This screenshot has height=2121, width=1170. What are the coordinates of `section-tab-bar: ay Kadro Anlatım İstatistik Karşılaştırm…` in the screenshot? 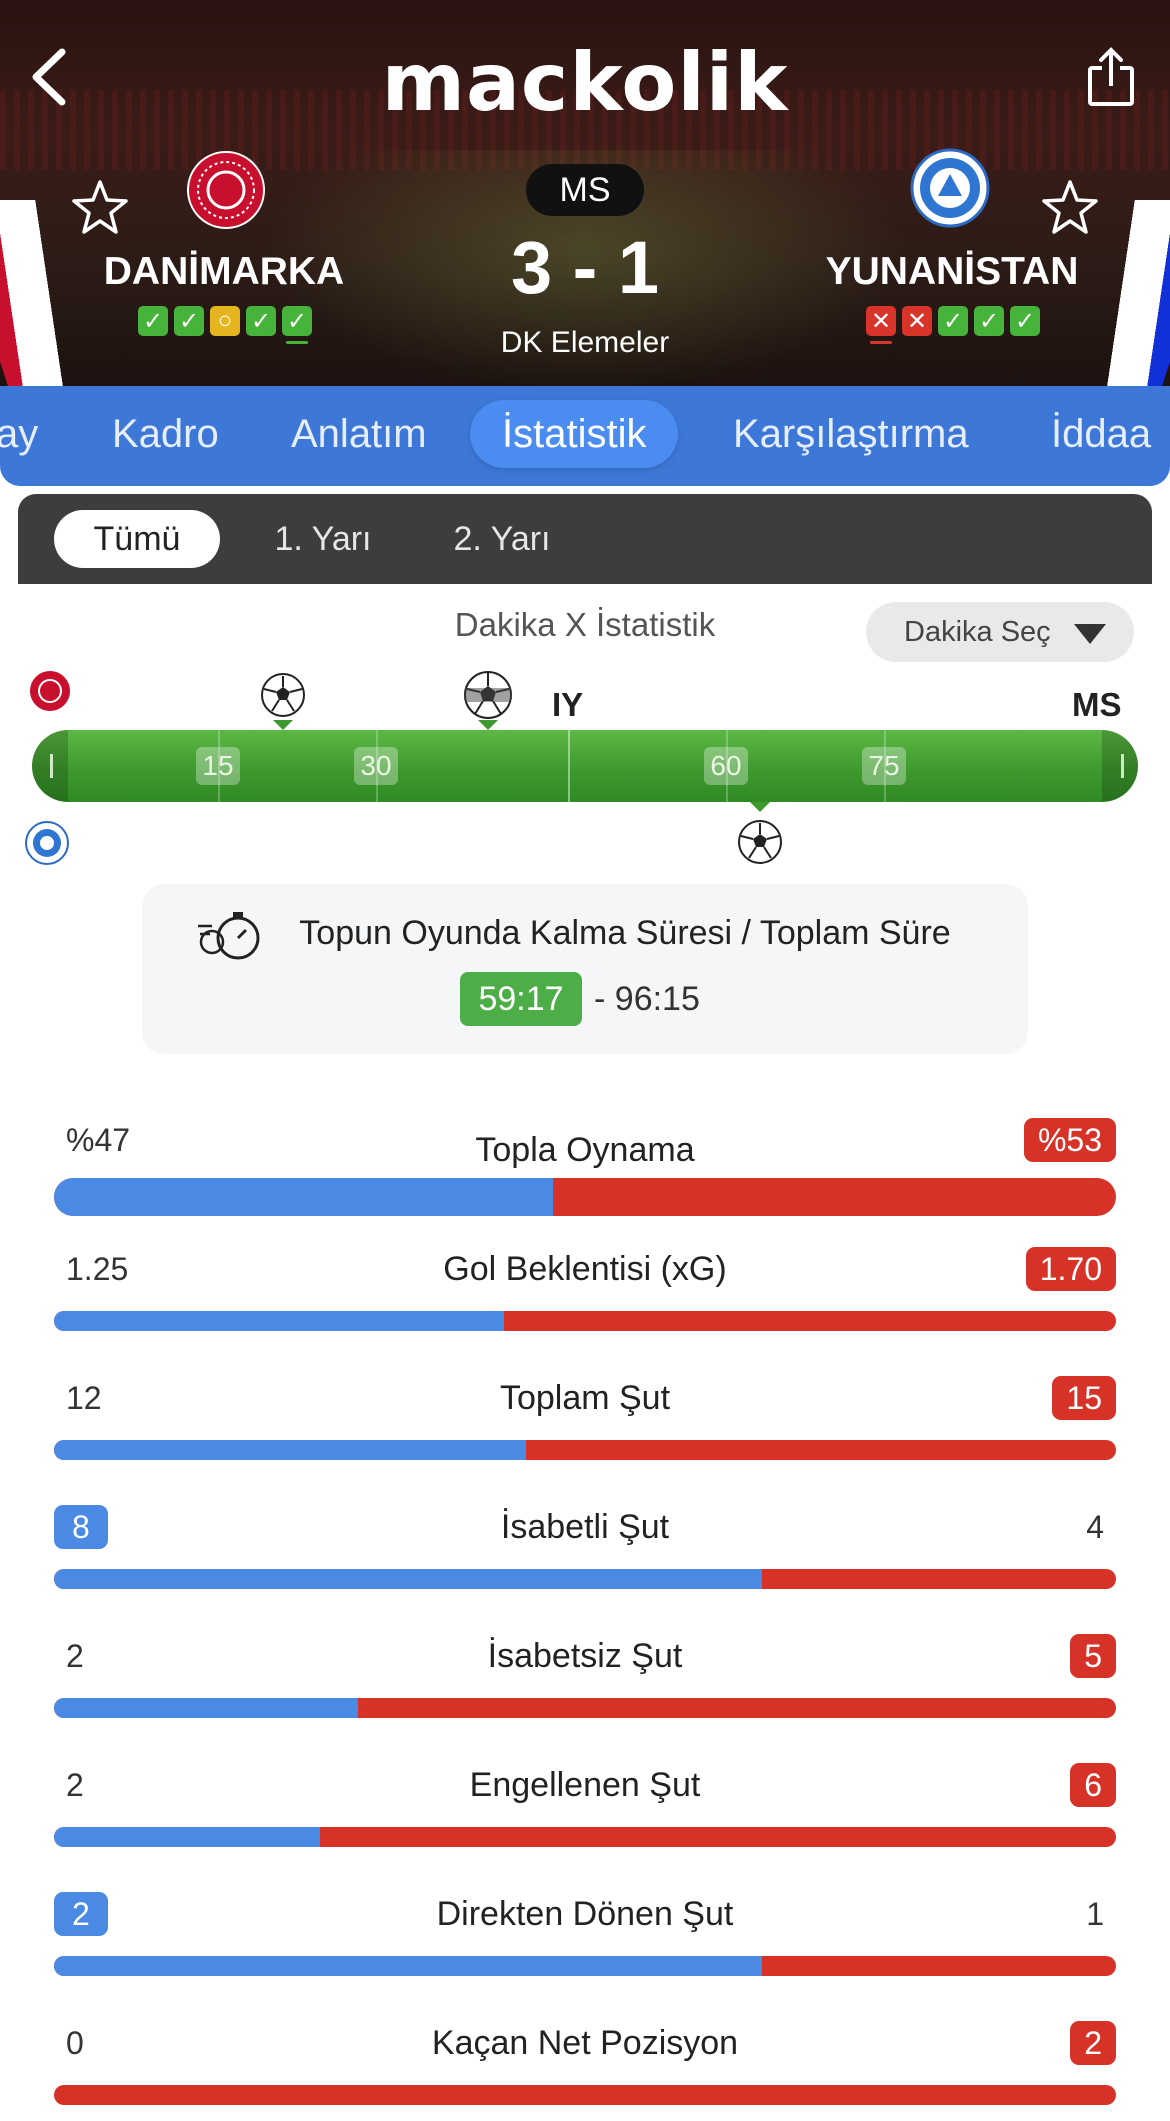 It's located at (585, 436).